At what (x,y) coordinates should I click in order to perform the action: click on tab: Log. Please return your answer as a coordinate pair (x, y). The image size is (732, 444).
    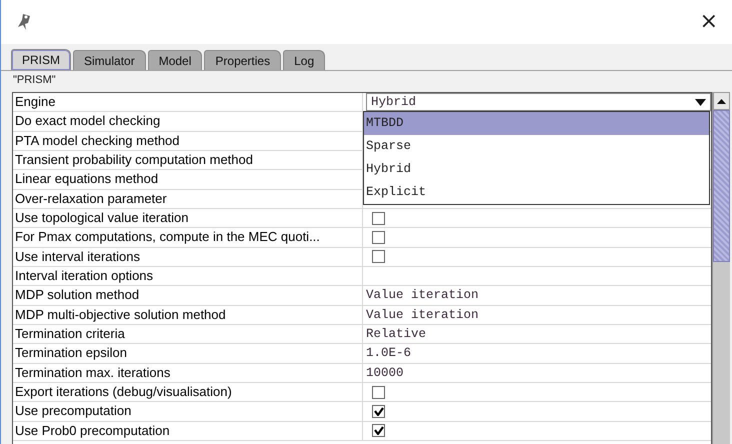
    Looking at the image, I should click on (304, 60).